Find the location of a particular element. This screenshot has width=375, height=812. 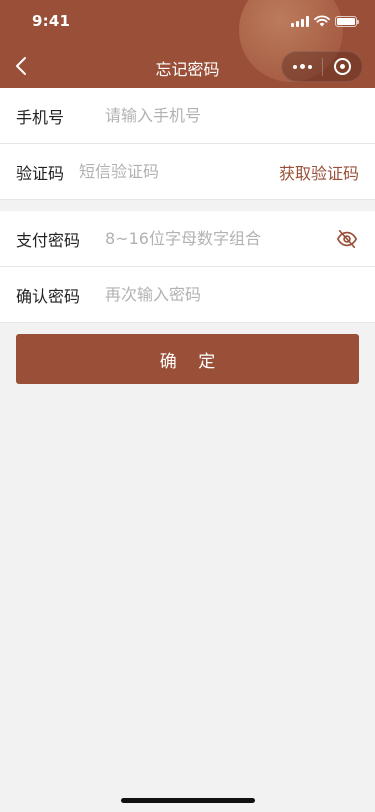

header: 9:41 忘记密码 is located at coordinates (187, 44).